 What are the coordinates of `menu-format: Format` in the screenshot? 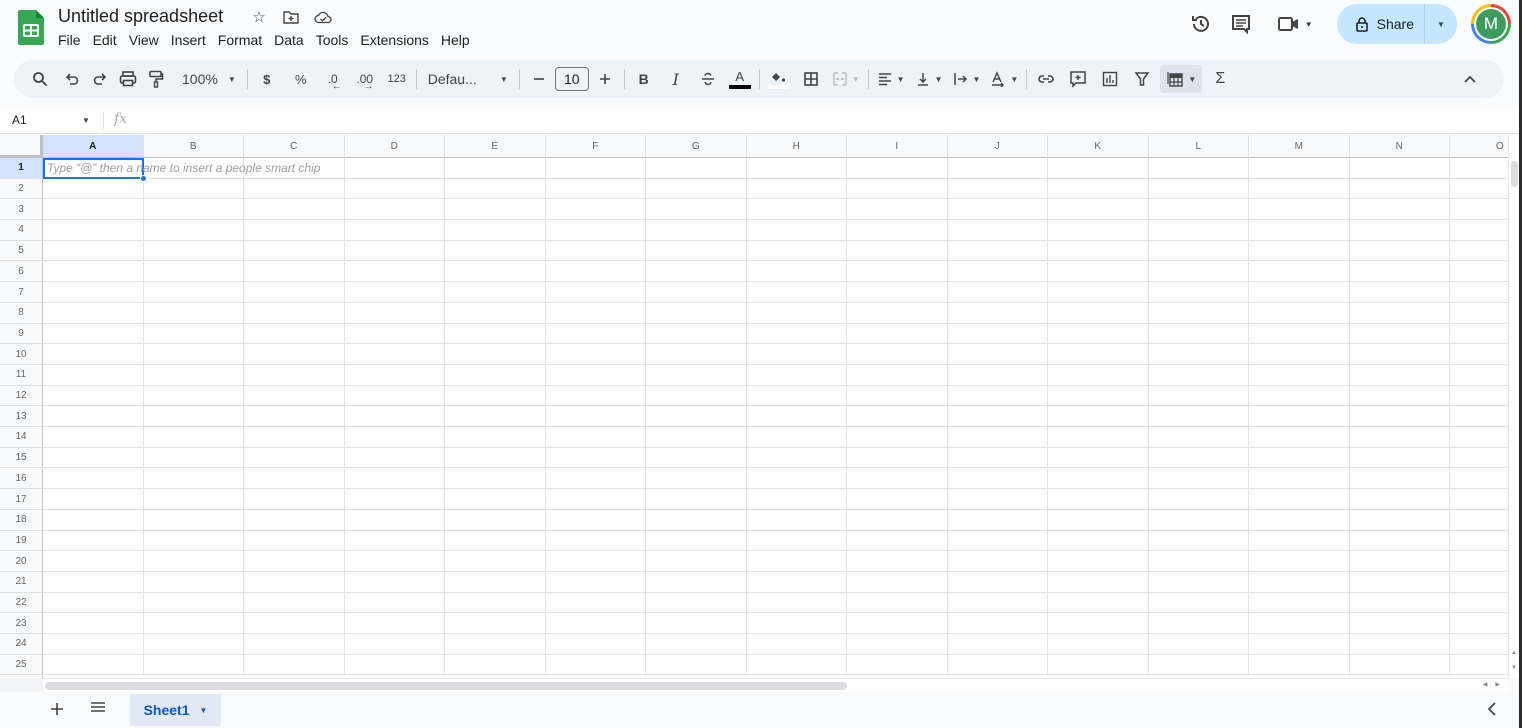 It's located at (240, 40).